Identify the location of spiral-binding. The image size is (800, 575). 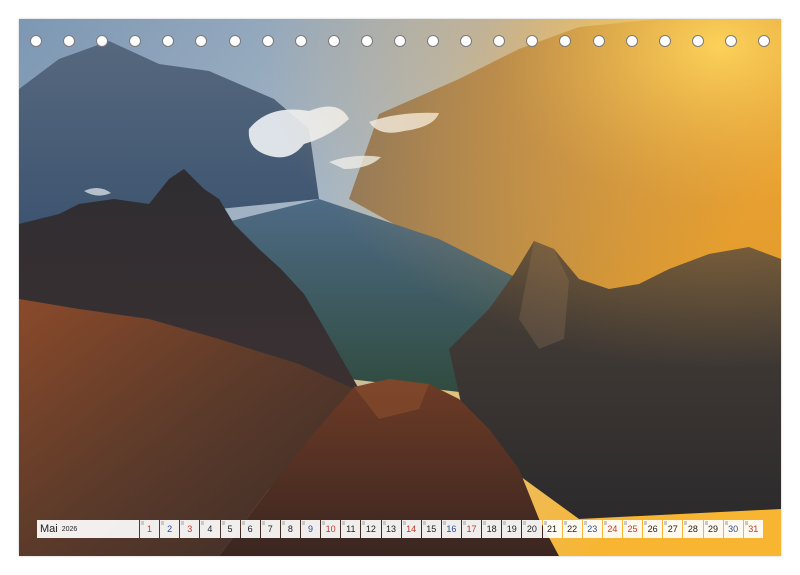
(400, 42).